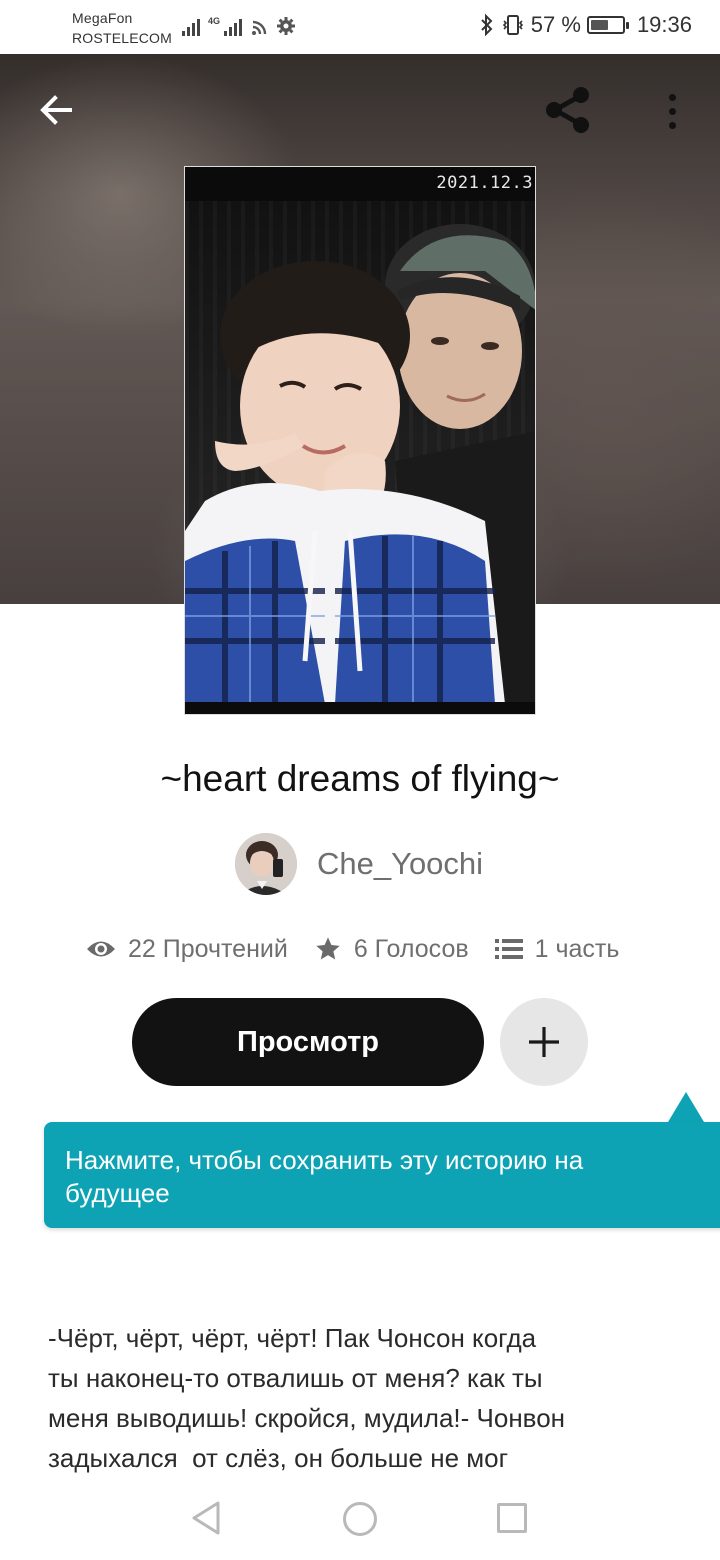 The image size is (720, 1560). I want to click on back-button, so click(56, 110).